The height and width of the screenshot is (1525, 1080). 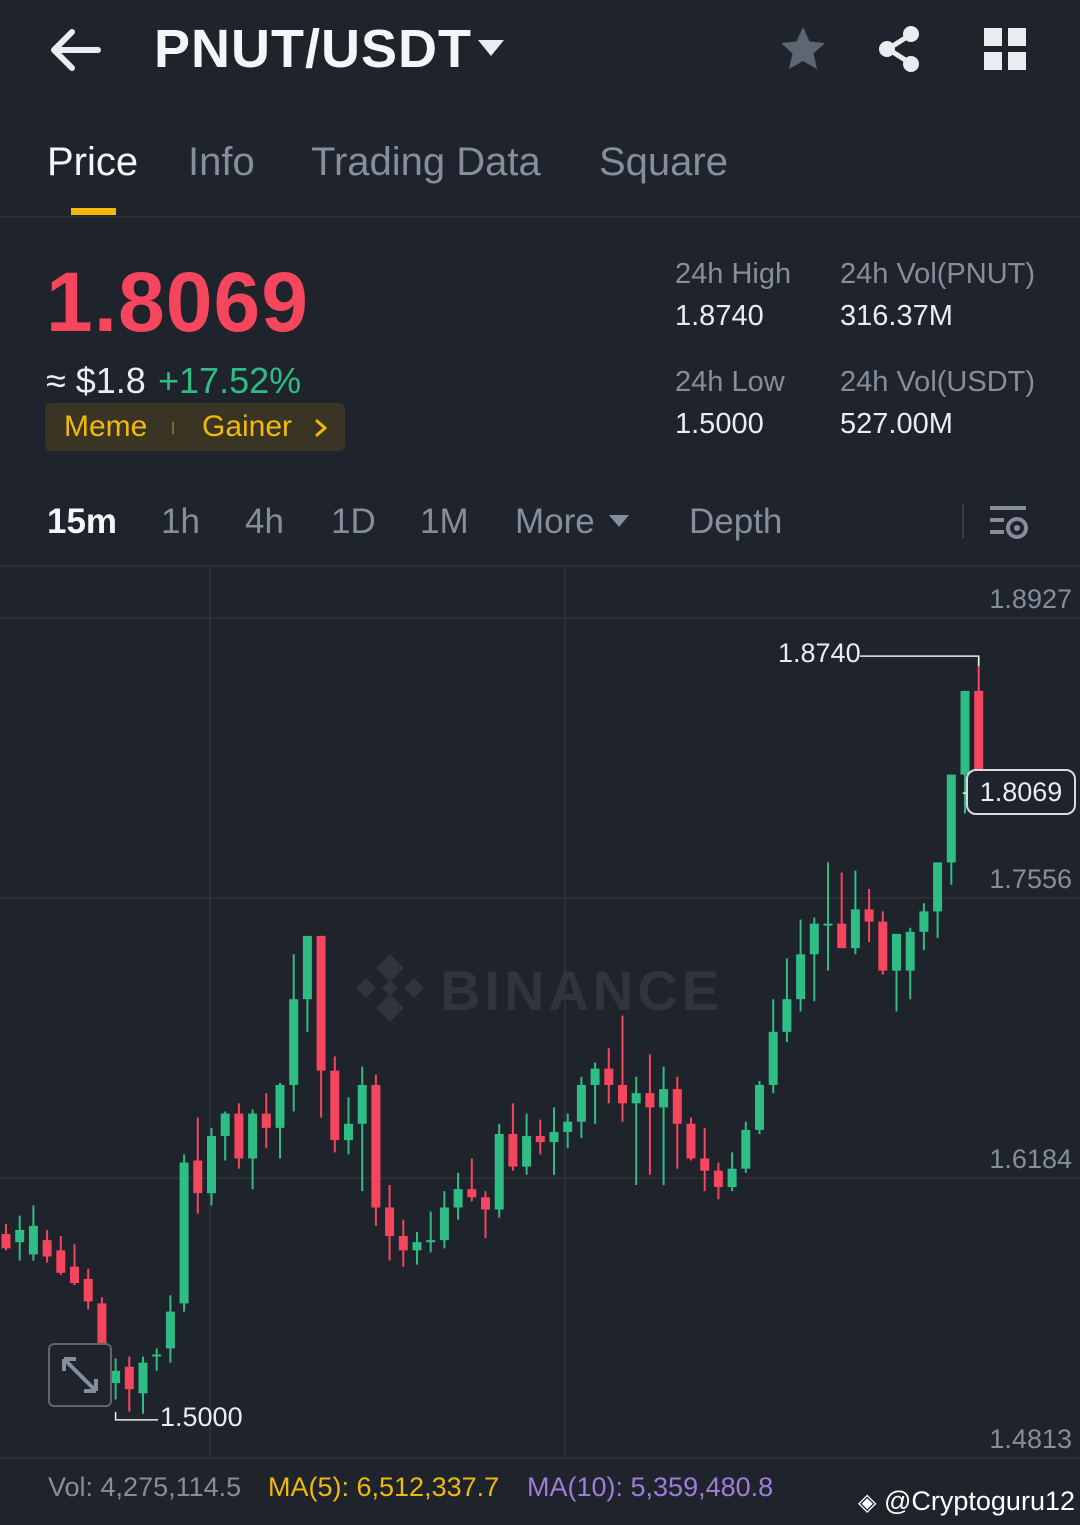 What do you see at coordinates (896, 424) in the screenshot?
I see `stat-vol-quote-value: 527.00M` at bounding box center [896, 424].